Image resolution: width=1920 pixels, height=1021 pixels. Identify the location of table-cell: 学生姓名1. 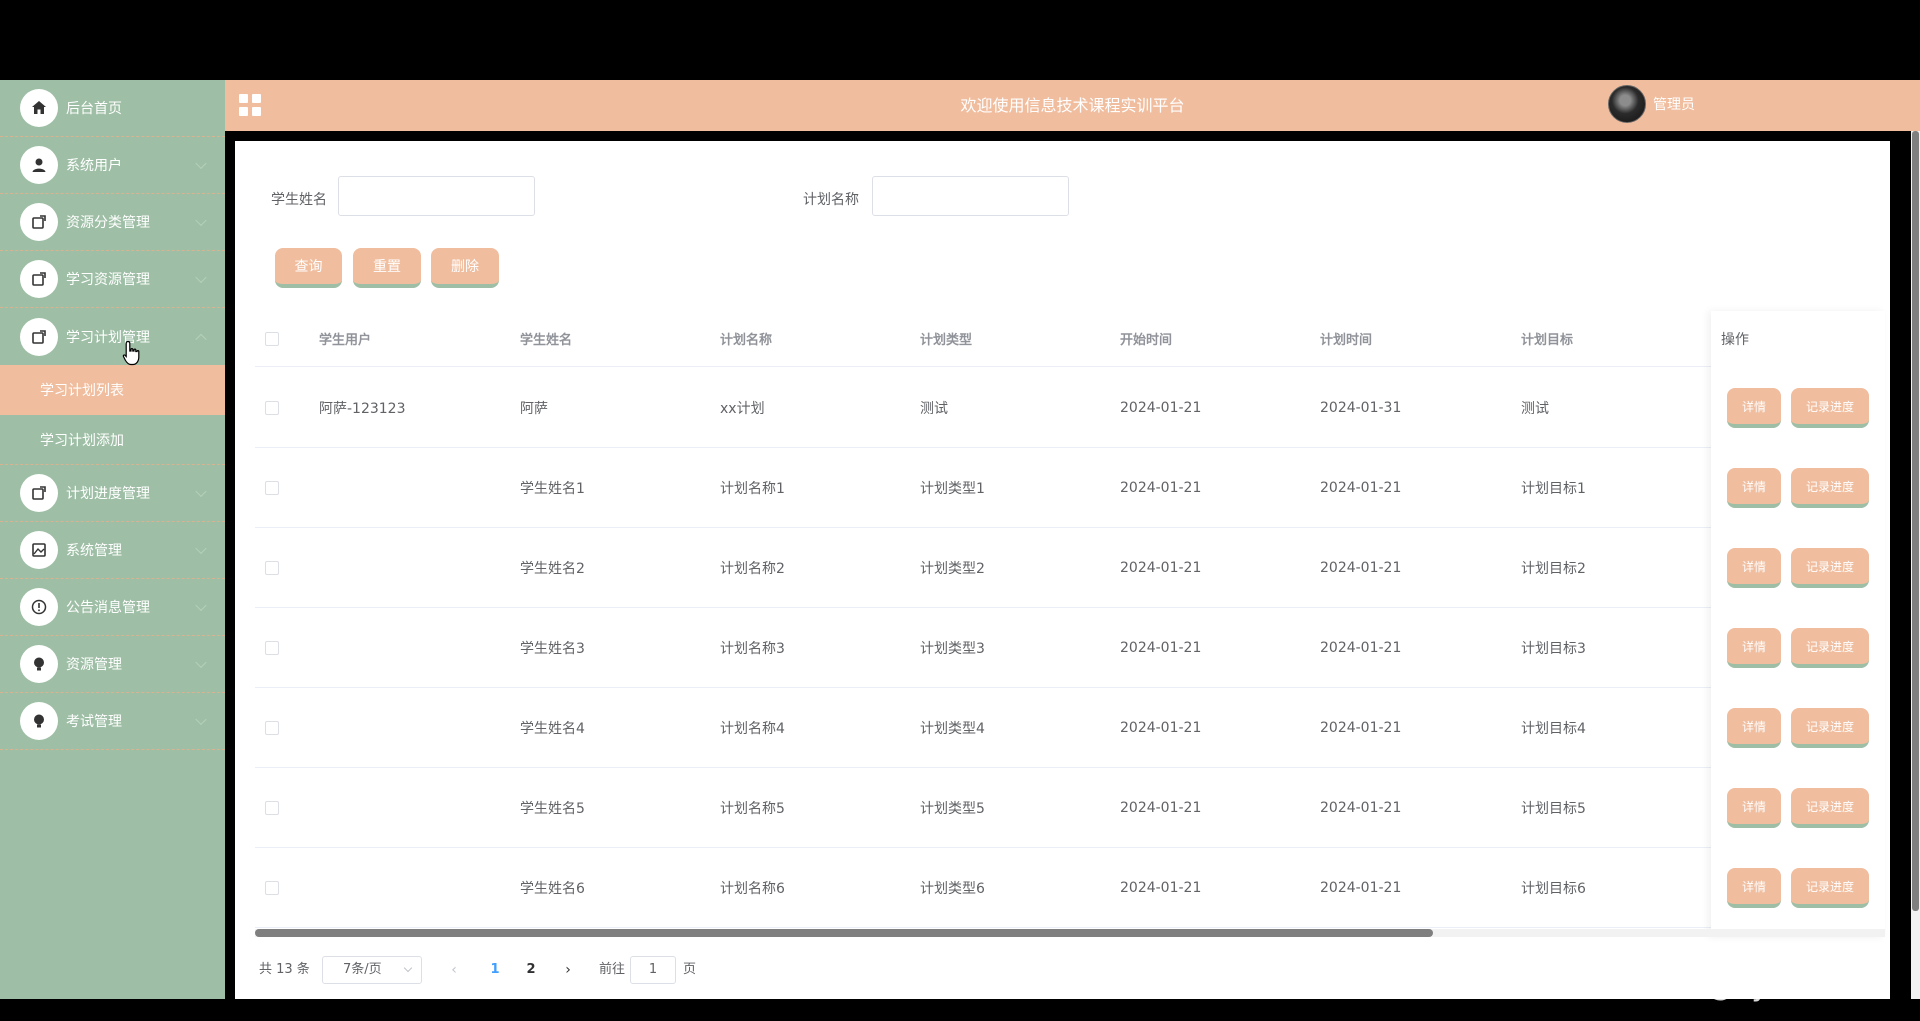
(552, 488).